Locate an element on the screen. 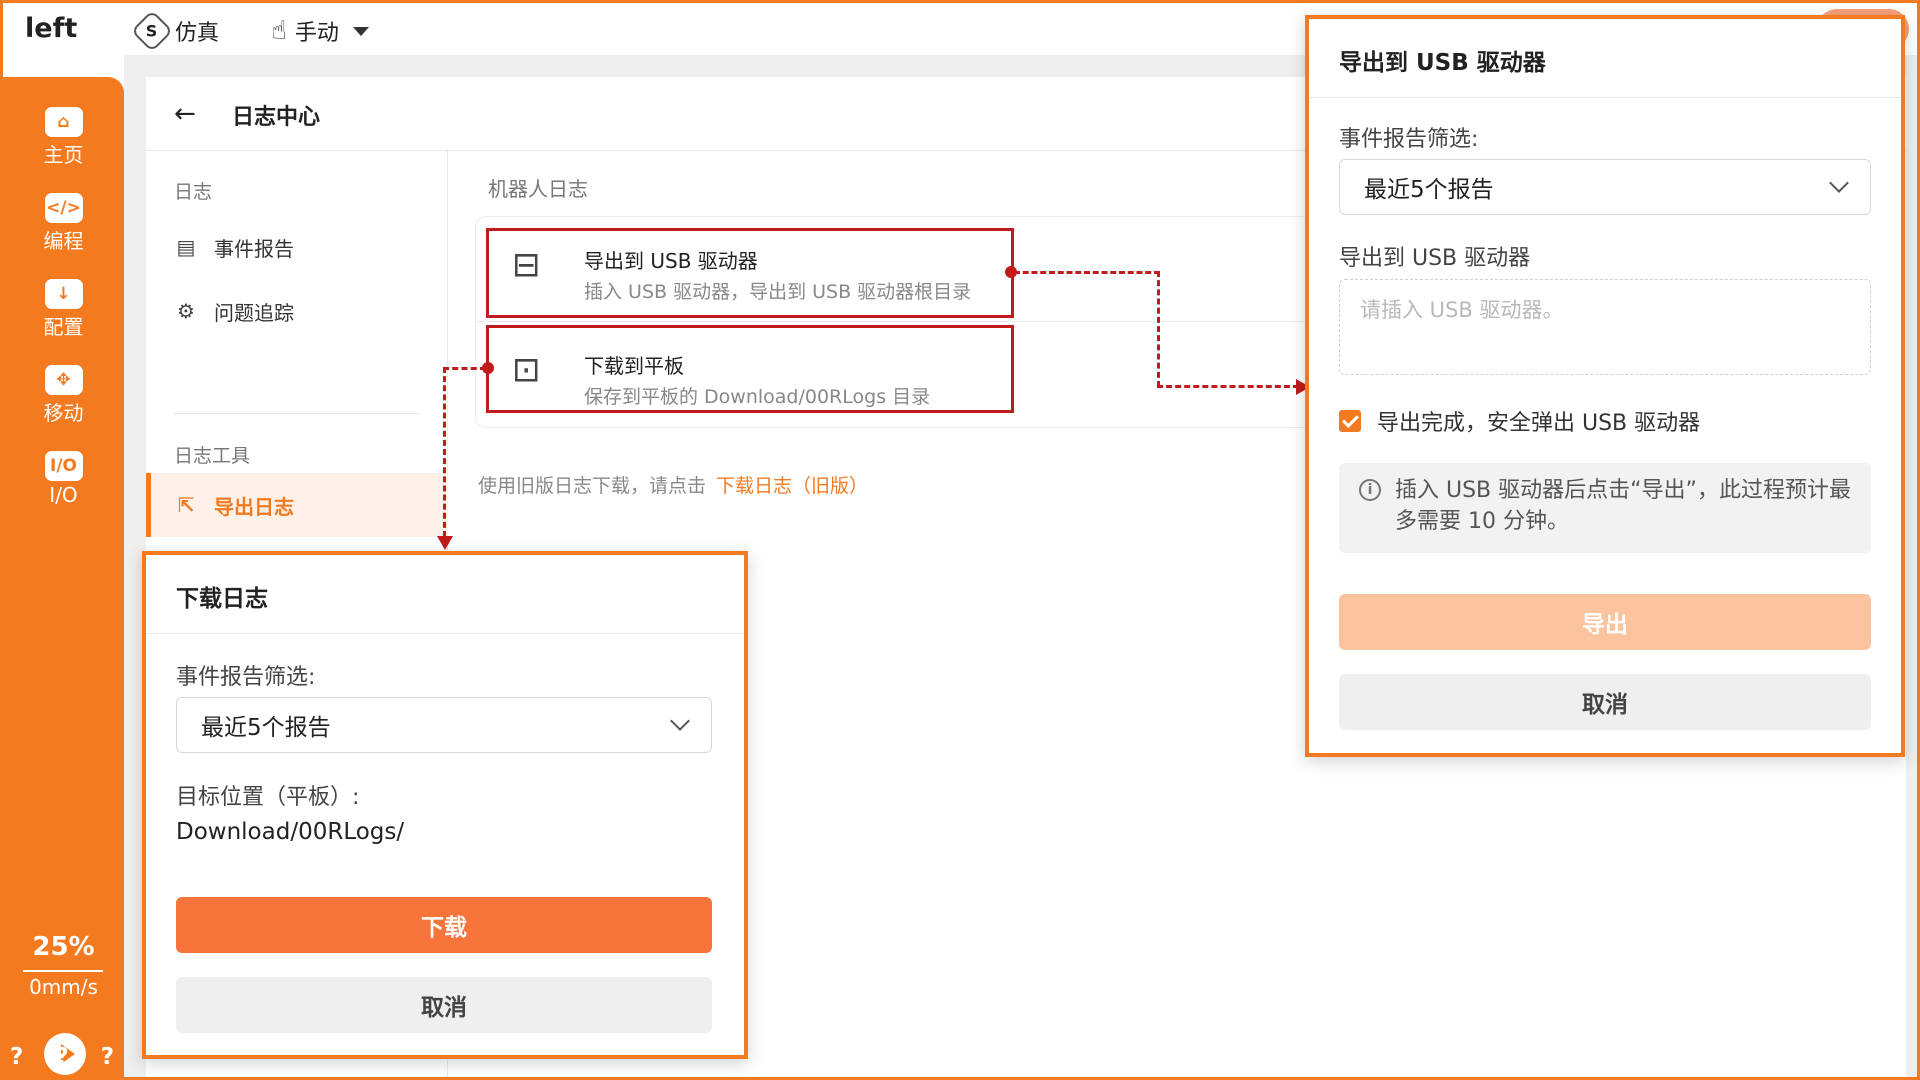  legacy-text: 使用旧版日志下载，请点击 is located at coordinates (592, 486).